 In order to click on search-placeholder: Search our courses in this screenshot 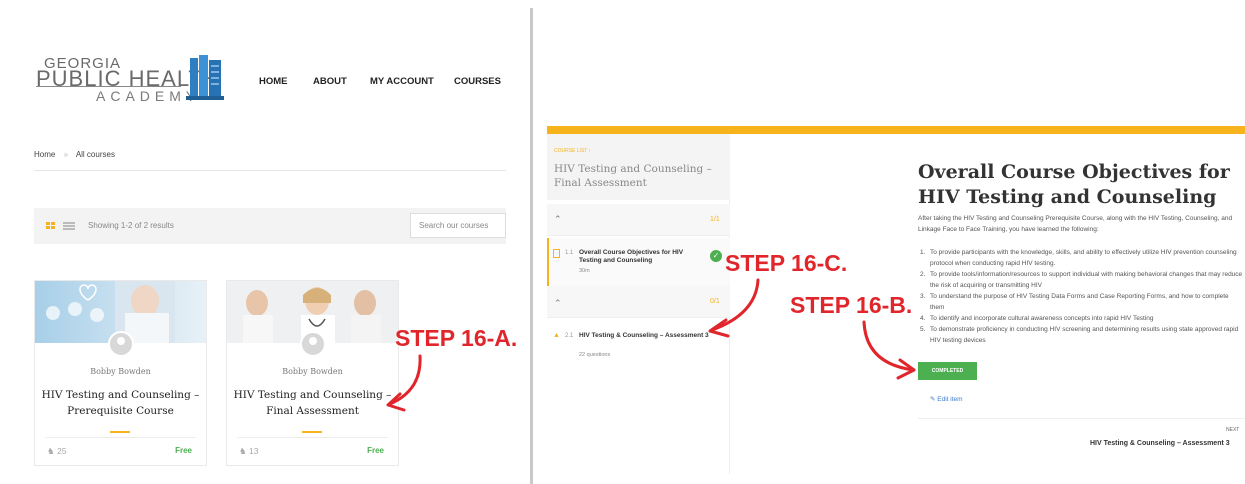, I will do `click(454, 225)`.